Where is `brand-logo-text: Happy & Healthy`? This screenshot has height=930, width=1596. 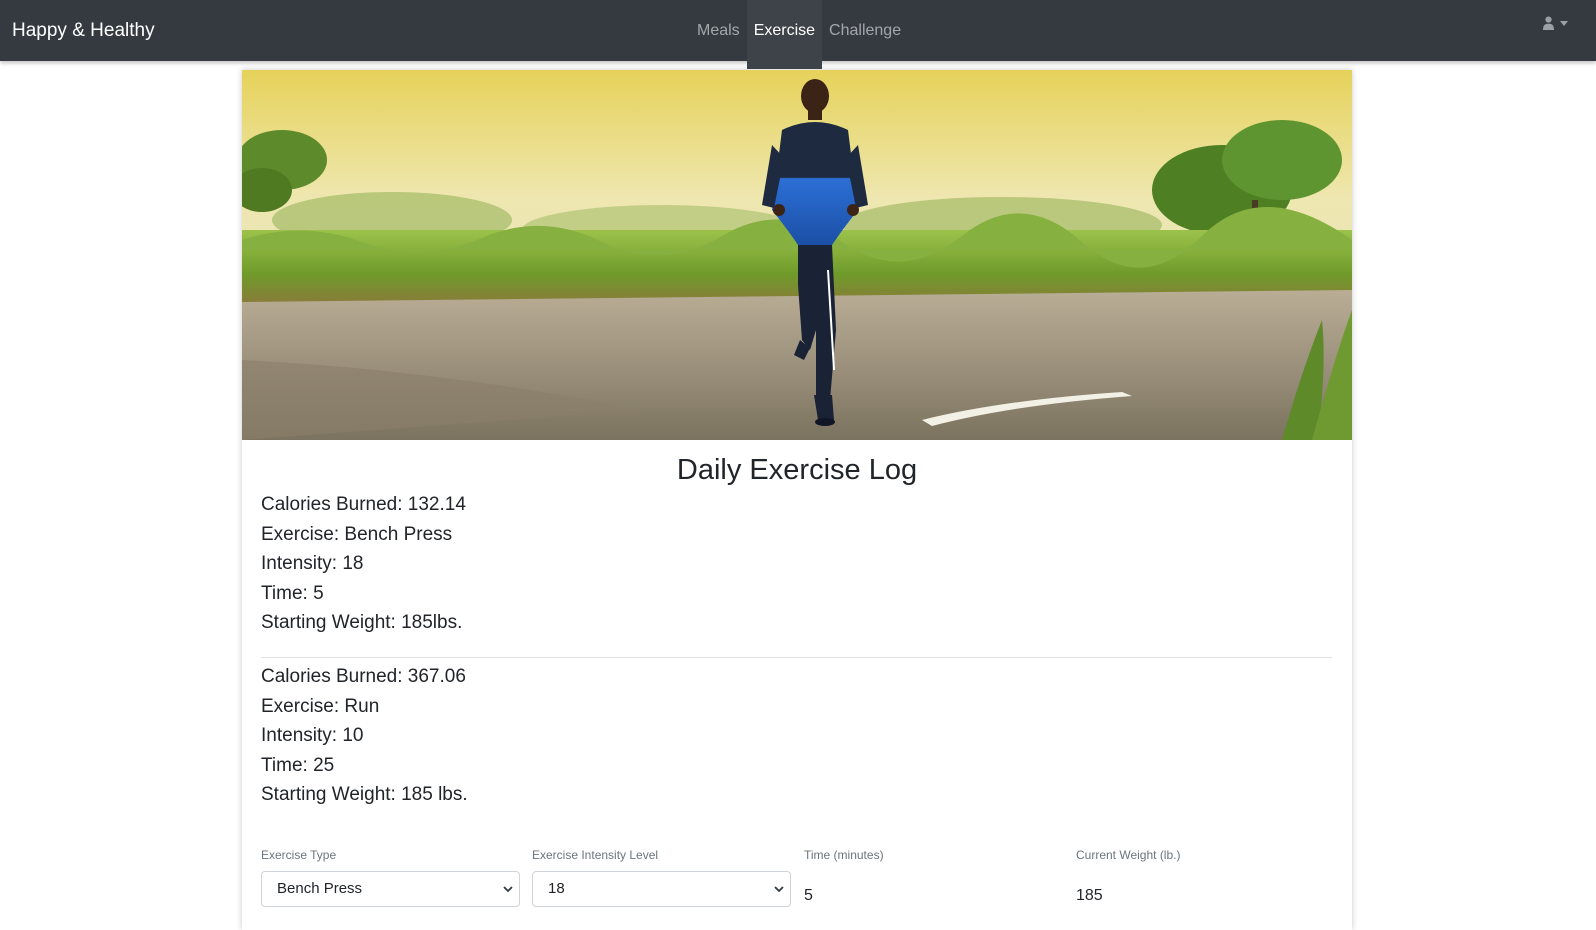
brand-logo-text: Happy & Healthy is located at coordinates (83, 30).